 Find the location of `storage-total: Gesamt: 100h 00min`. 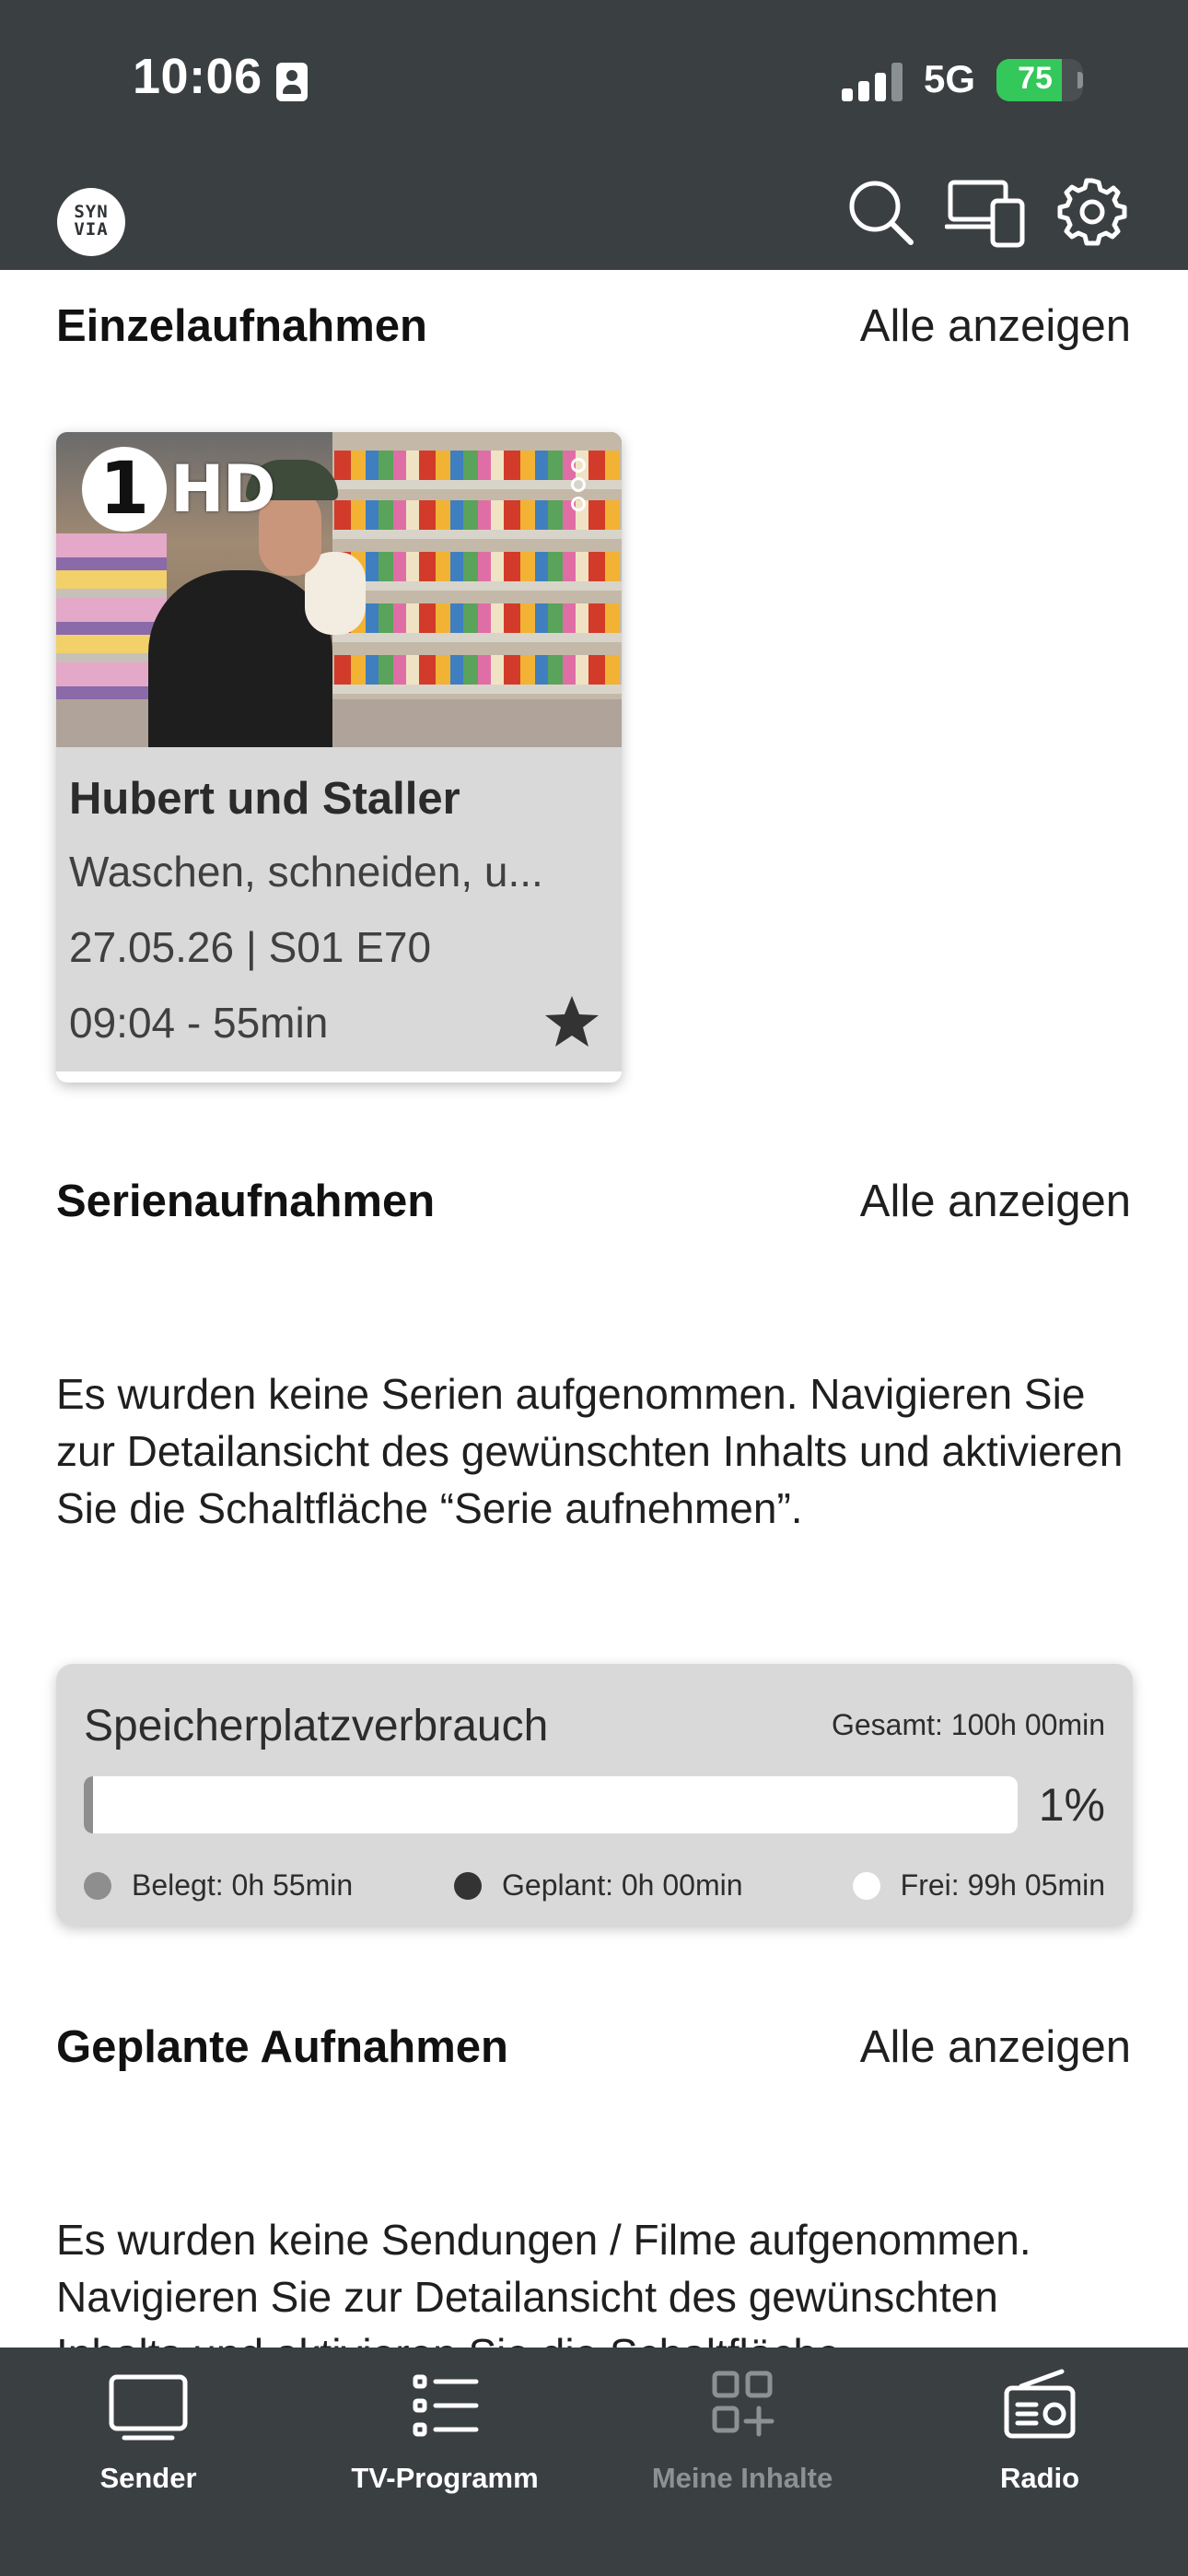

storage-total: Gesamt: 100h 00min is located at coordinates (968, 1724).